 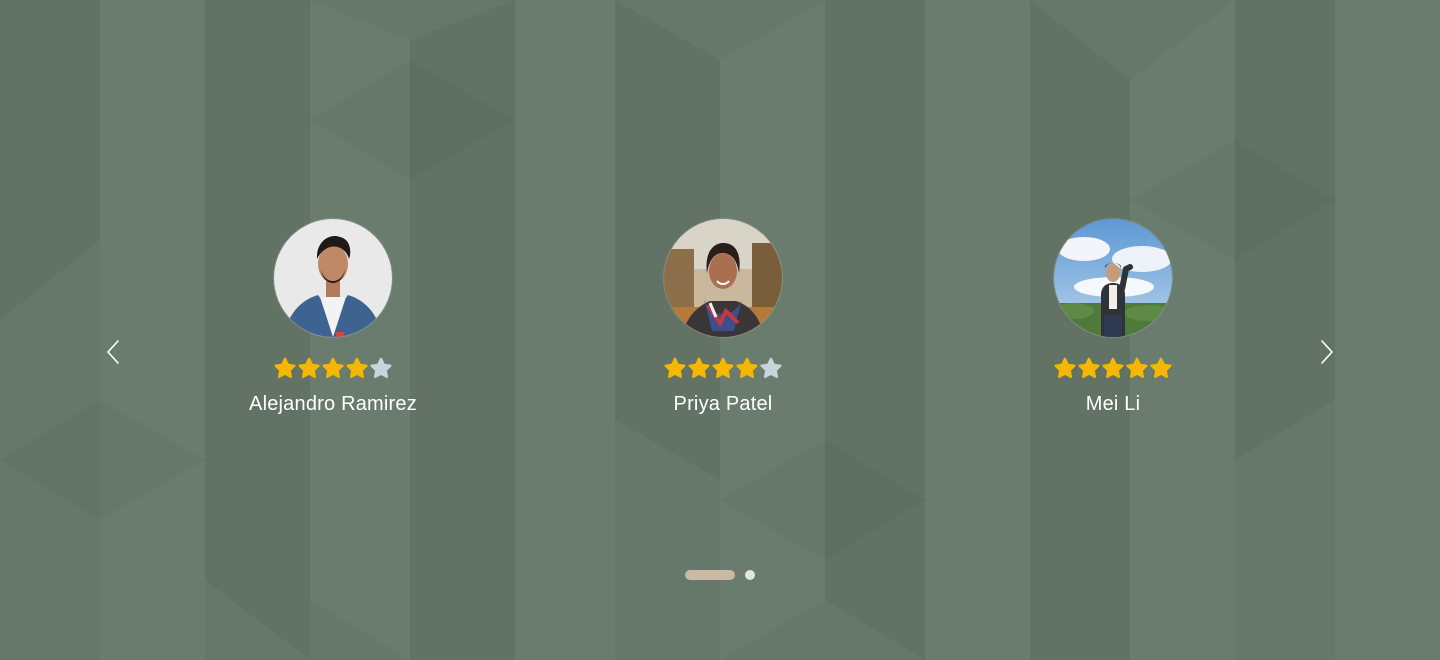 I want to click on reviewer-name: Mei Li, so click(x=1113, y=404).